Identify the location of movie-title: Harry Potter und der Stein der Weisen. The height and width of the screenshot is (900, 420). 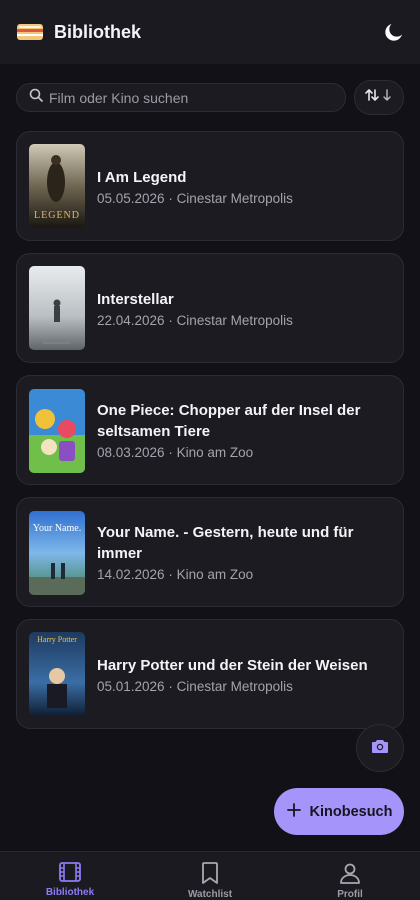
(232, 665).